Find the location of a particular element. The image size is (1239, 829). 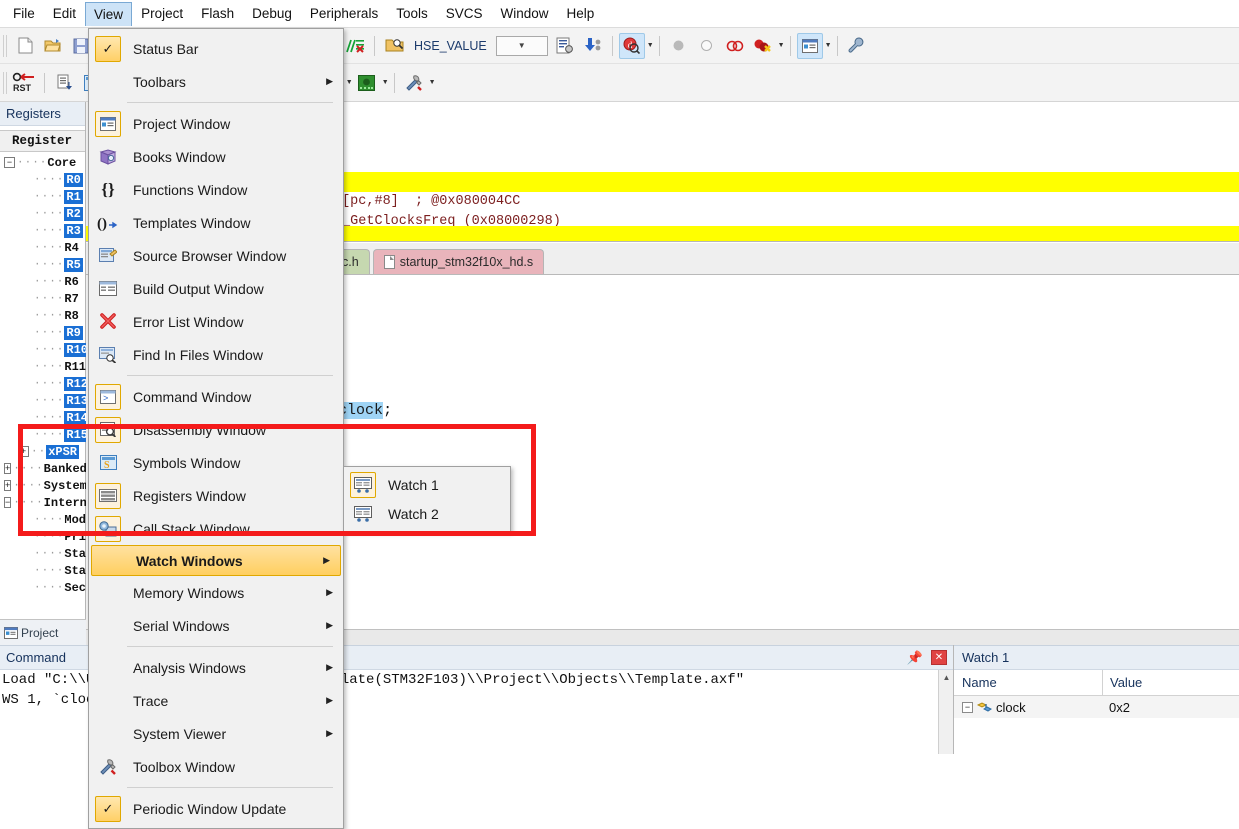

registers-tree-node: ···· R8 is located at coordinates (42, 315).